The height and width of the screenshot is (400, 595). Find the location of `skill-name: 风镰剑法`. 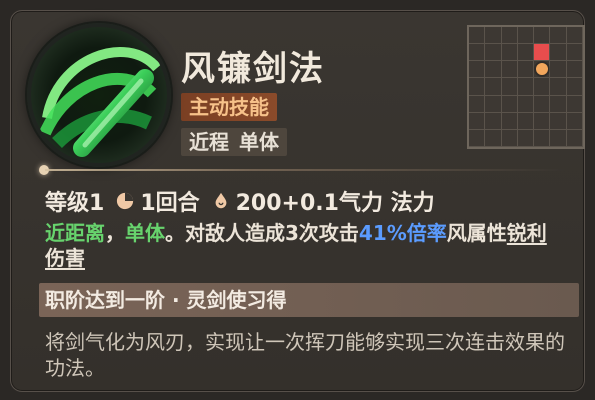

skill-name: 风镰剑法 is located at coordinates (253, 69).